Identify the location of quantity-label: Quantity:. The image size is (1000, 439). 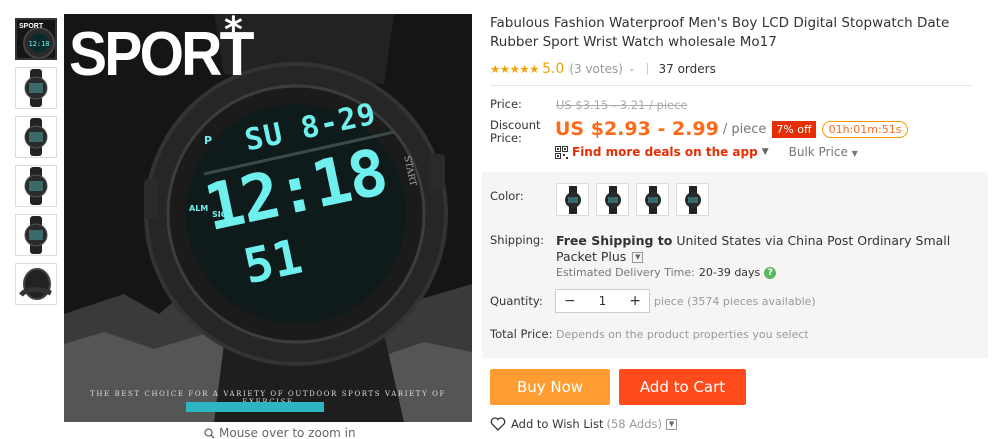
(516, 301).